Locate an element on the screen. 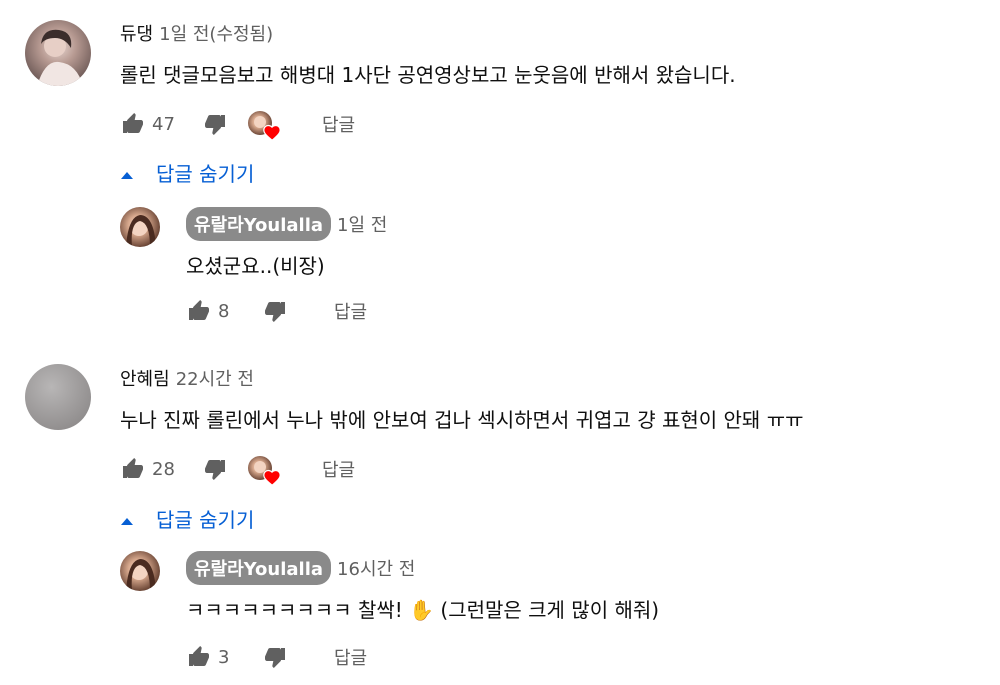 This screenshot has width=1000, height=685. comment-header: 듀댕 1일 전(수정됨) is located at coordinates (196, 33).